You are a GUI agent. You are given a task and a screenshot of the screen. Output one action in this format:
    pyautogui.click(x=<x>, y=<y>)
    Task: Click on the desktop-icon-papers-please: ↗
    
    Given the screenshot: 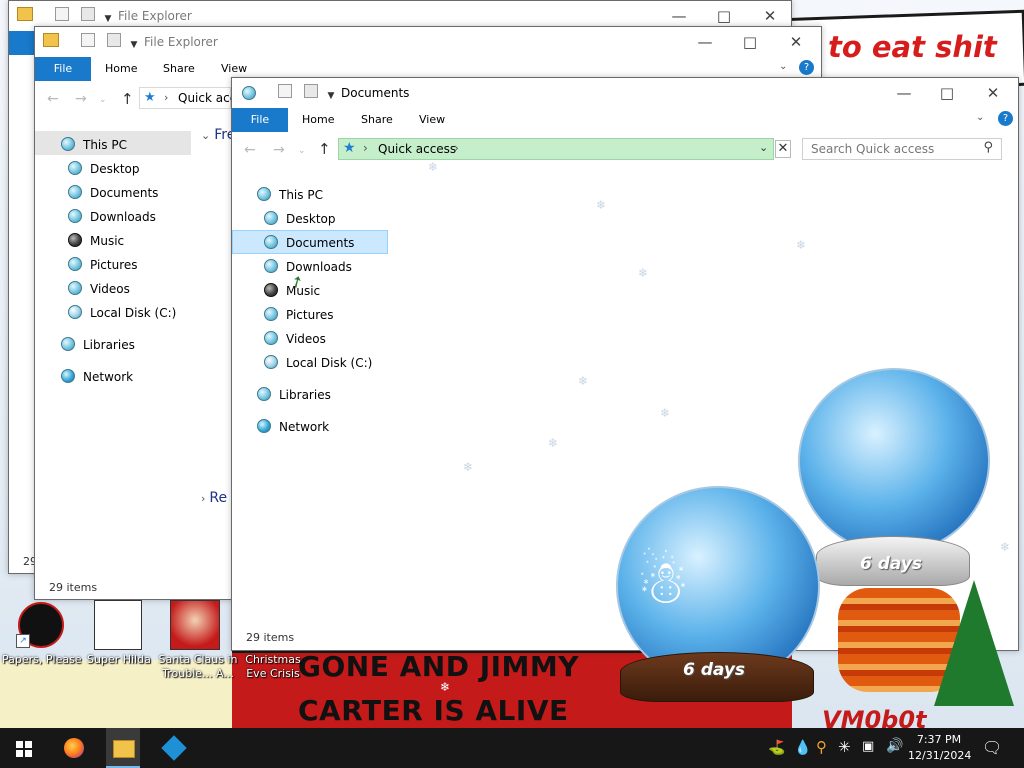 What is the action you would take?
    pyautogui.click(x=46, y=626)
    